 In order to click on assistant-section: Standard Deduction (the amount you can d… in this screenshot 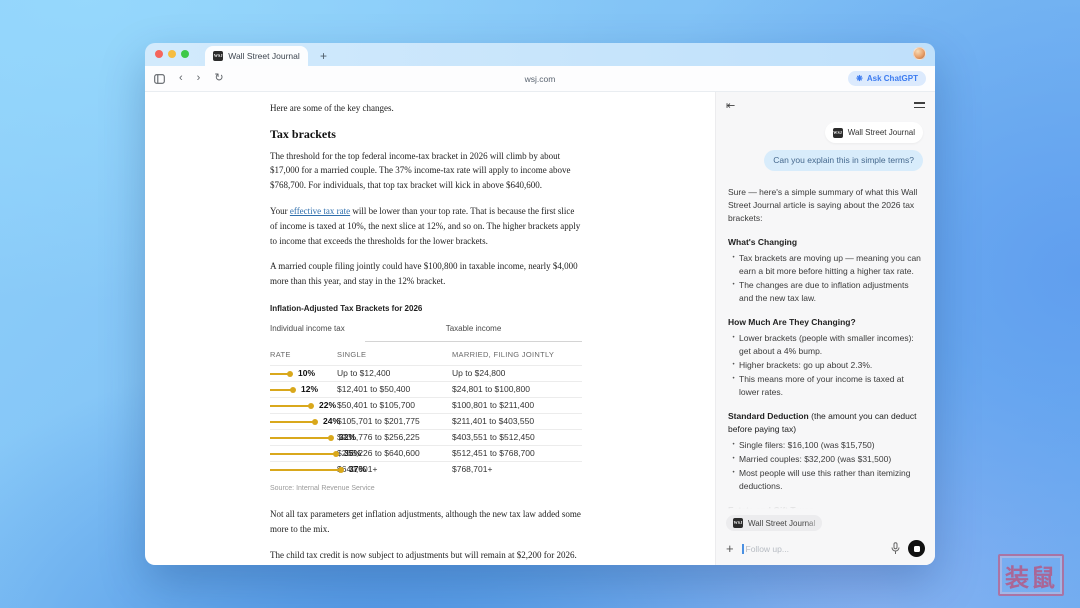, I will do `click(825, 451)`.